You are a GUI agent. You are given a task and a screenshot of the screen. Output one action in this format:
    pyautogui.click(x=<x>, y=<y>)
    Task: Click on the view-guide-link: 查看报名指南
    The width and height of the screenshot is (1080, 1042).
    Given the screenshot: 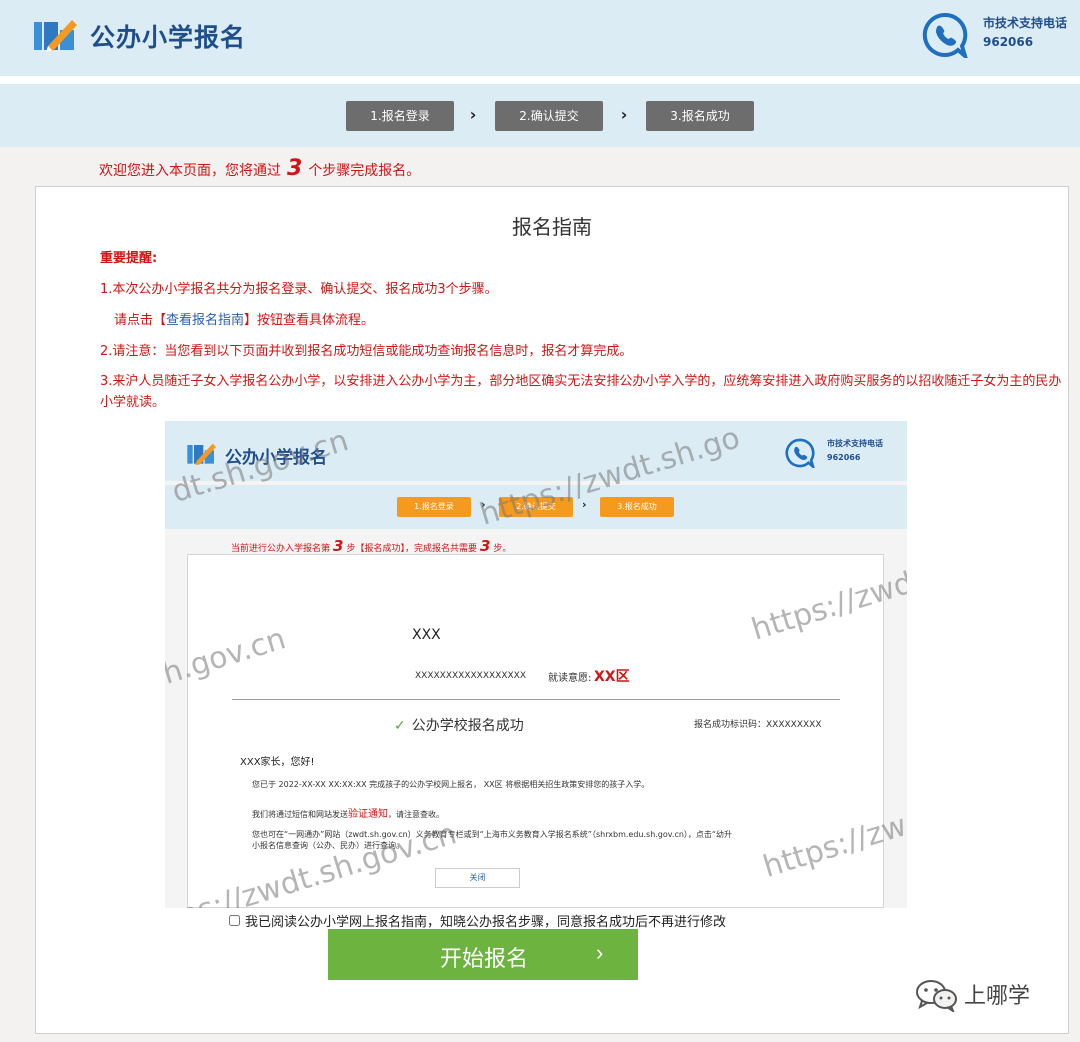 What is the action you would take?
    pyautogui.click(x=205, y=320)
    